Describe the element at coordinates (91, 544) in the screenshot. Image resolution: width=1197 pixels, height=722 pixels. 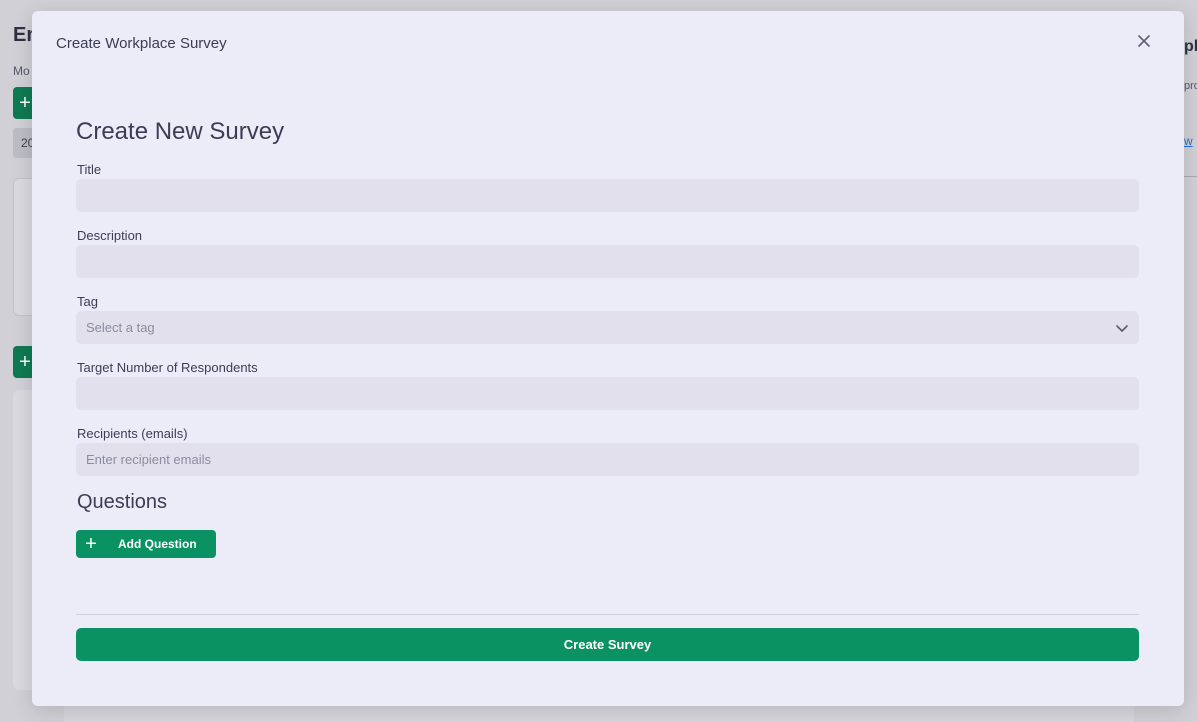
I see `plus-icon: +` at that location.